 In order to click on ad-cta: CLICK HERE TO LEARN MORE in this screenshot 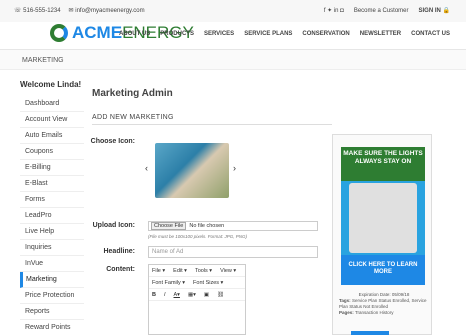, I will do `click(383, 270)`.